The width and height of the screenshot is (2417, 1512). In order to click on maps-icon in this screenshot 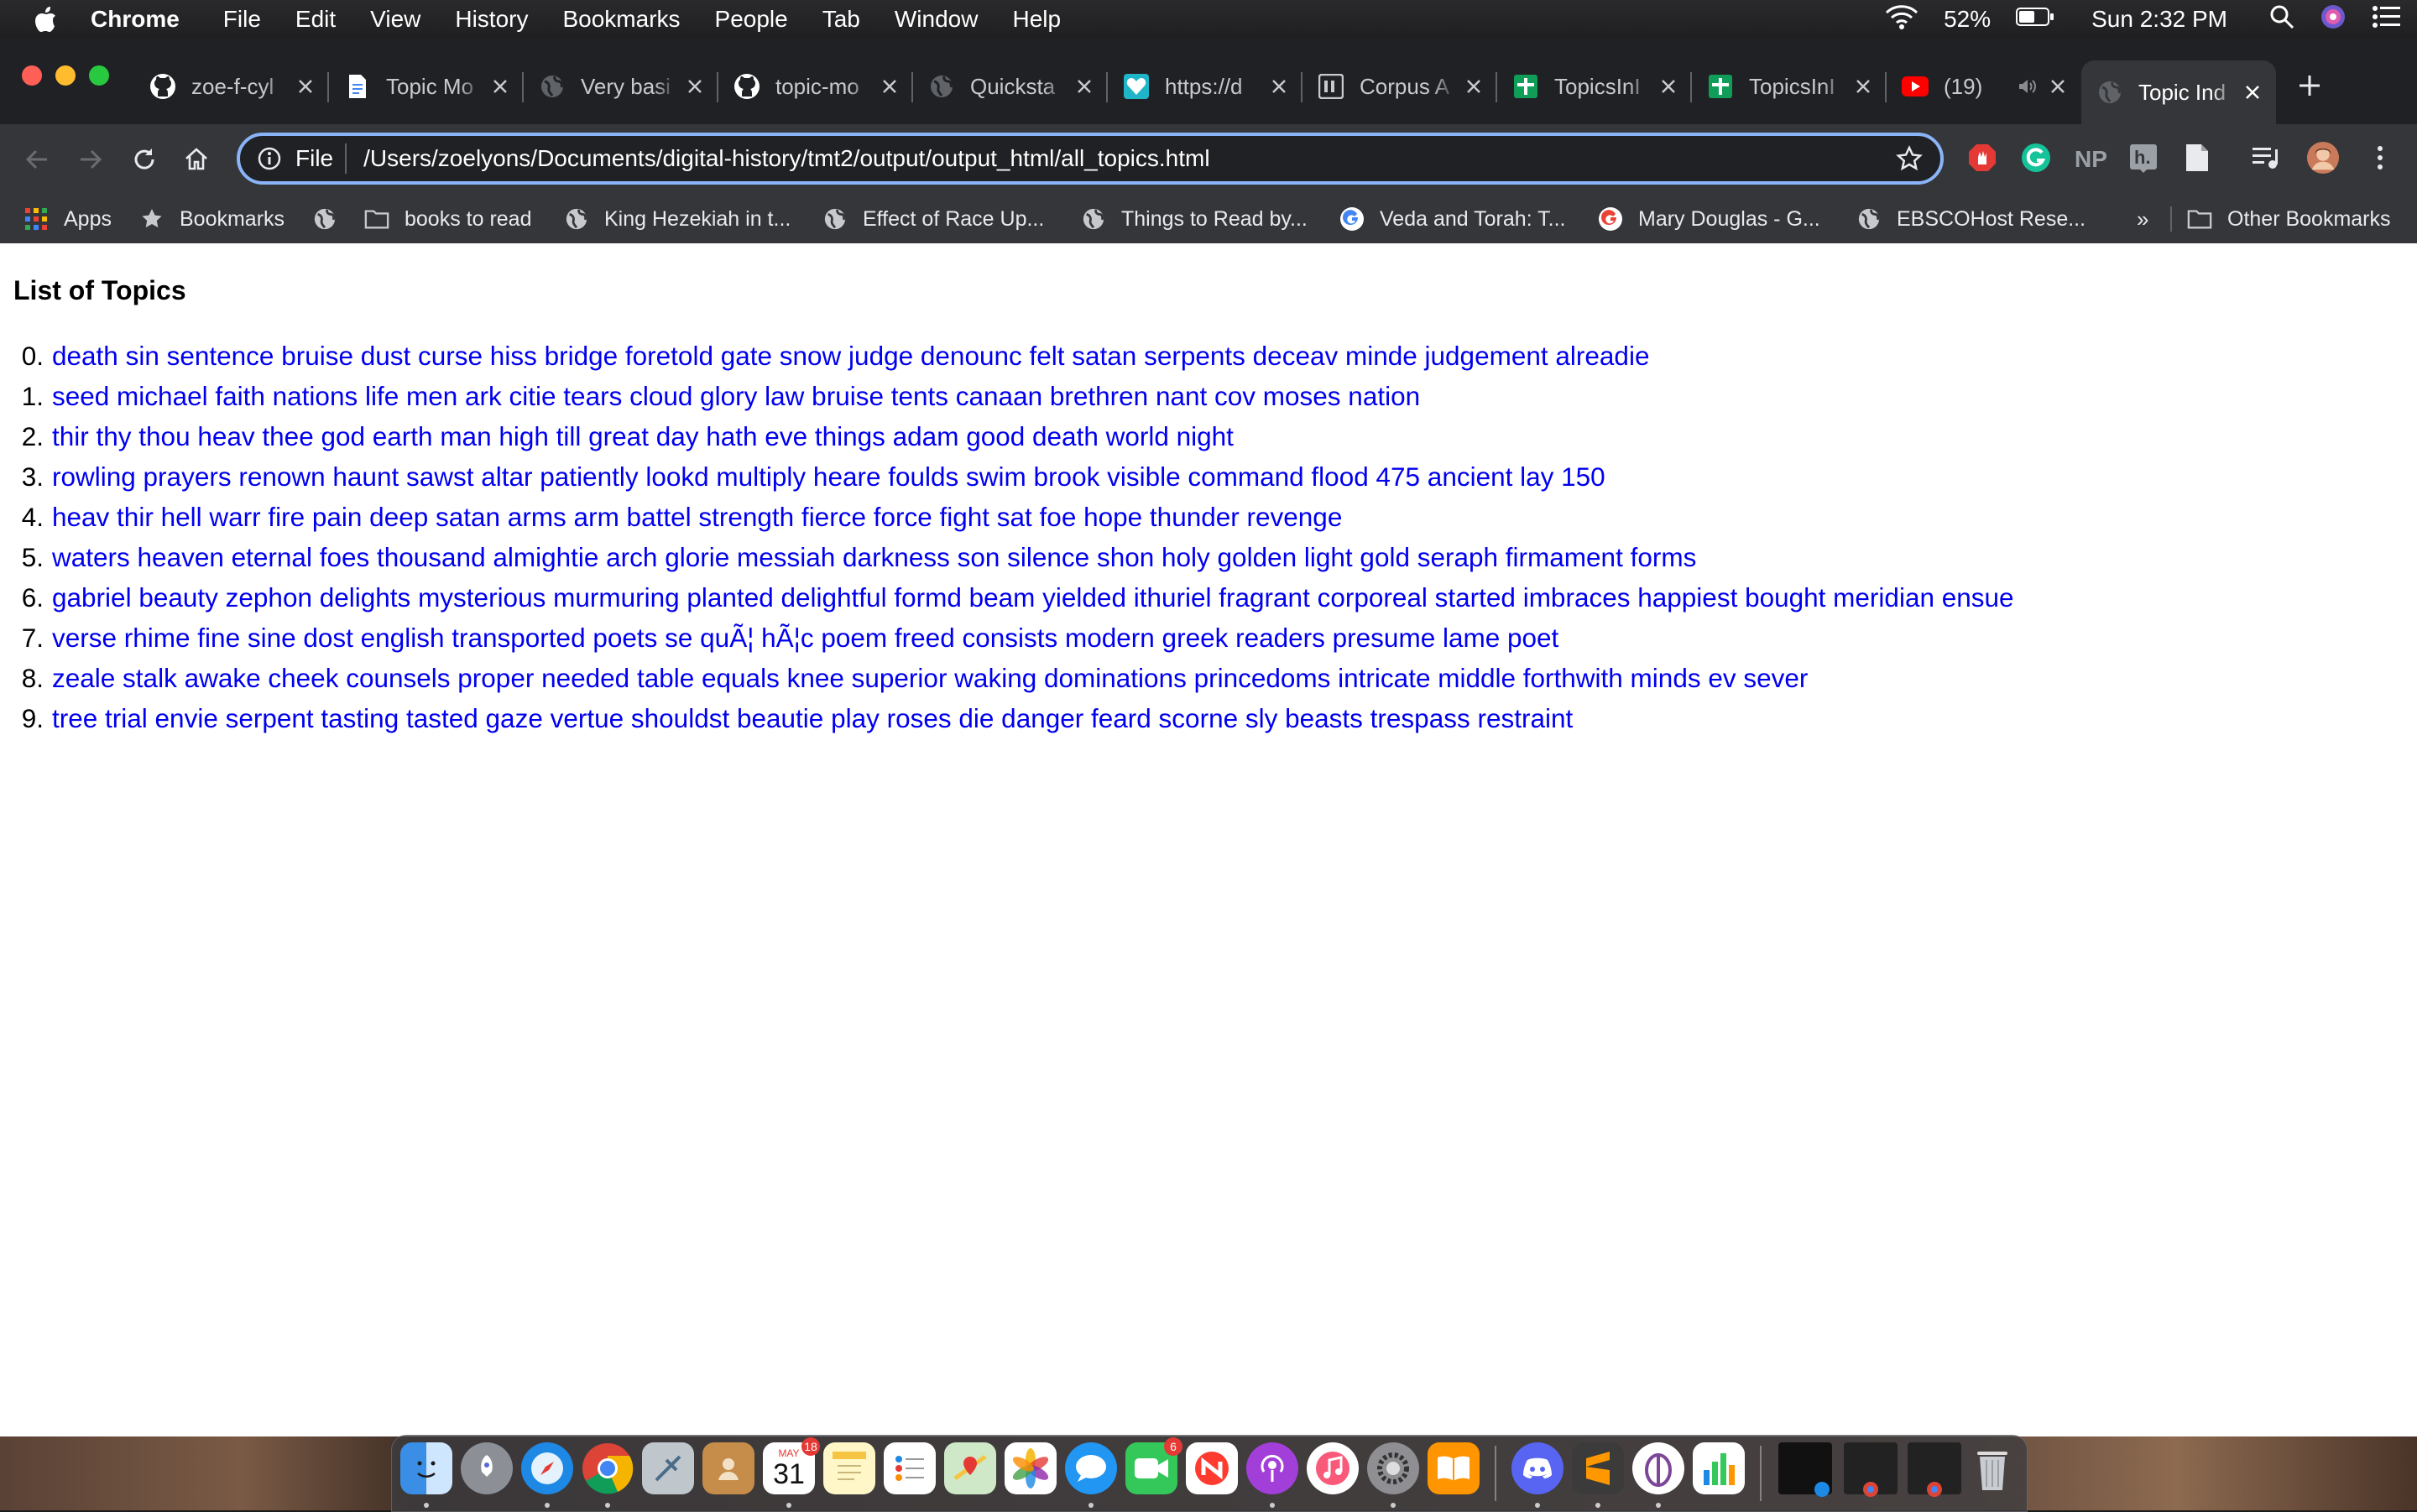, I will do `click(970, 1468)`.